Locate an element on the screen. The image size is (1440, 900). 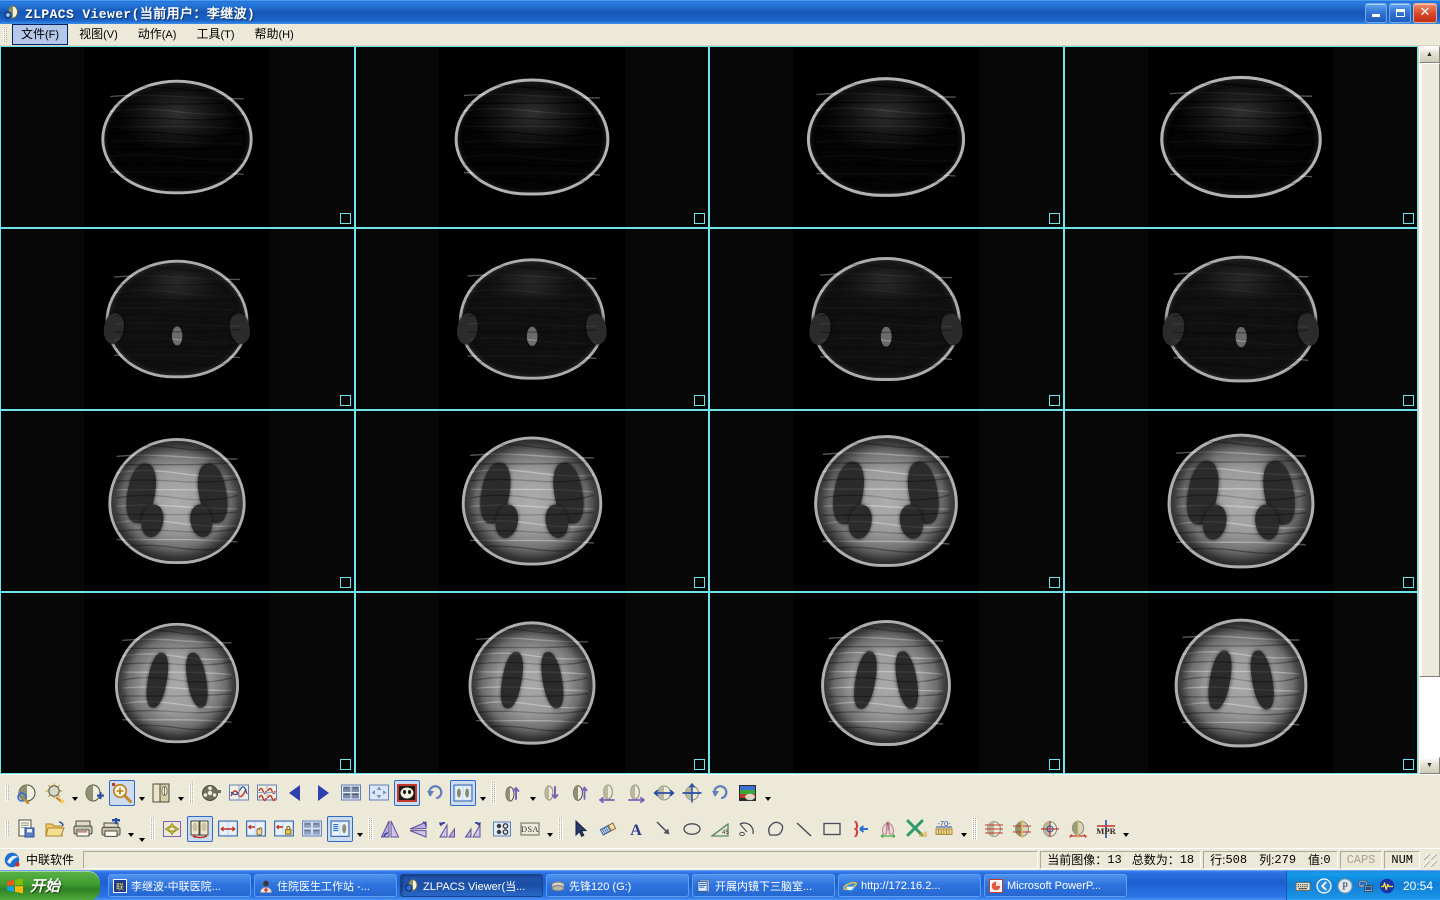
vertical-scrollbar: ▲ ▼ is located at coordinates (1429, 410).